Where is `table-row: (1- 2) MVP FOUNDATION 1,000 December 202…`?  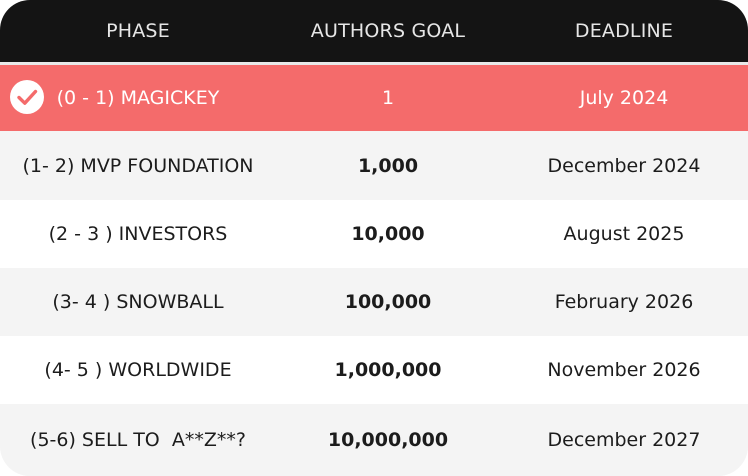 table-row: (1- 2) MVP FOUNDATION 1,000 December 202… is located at coordinates (374, 165).